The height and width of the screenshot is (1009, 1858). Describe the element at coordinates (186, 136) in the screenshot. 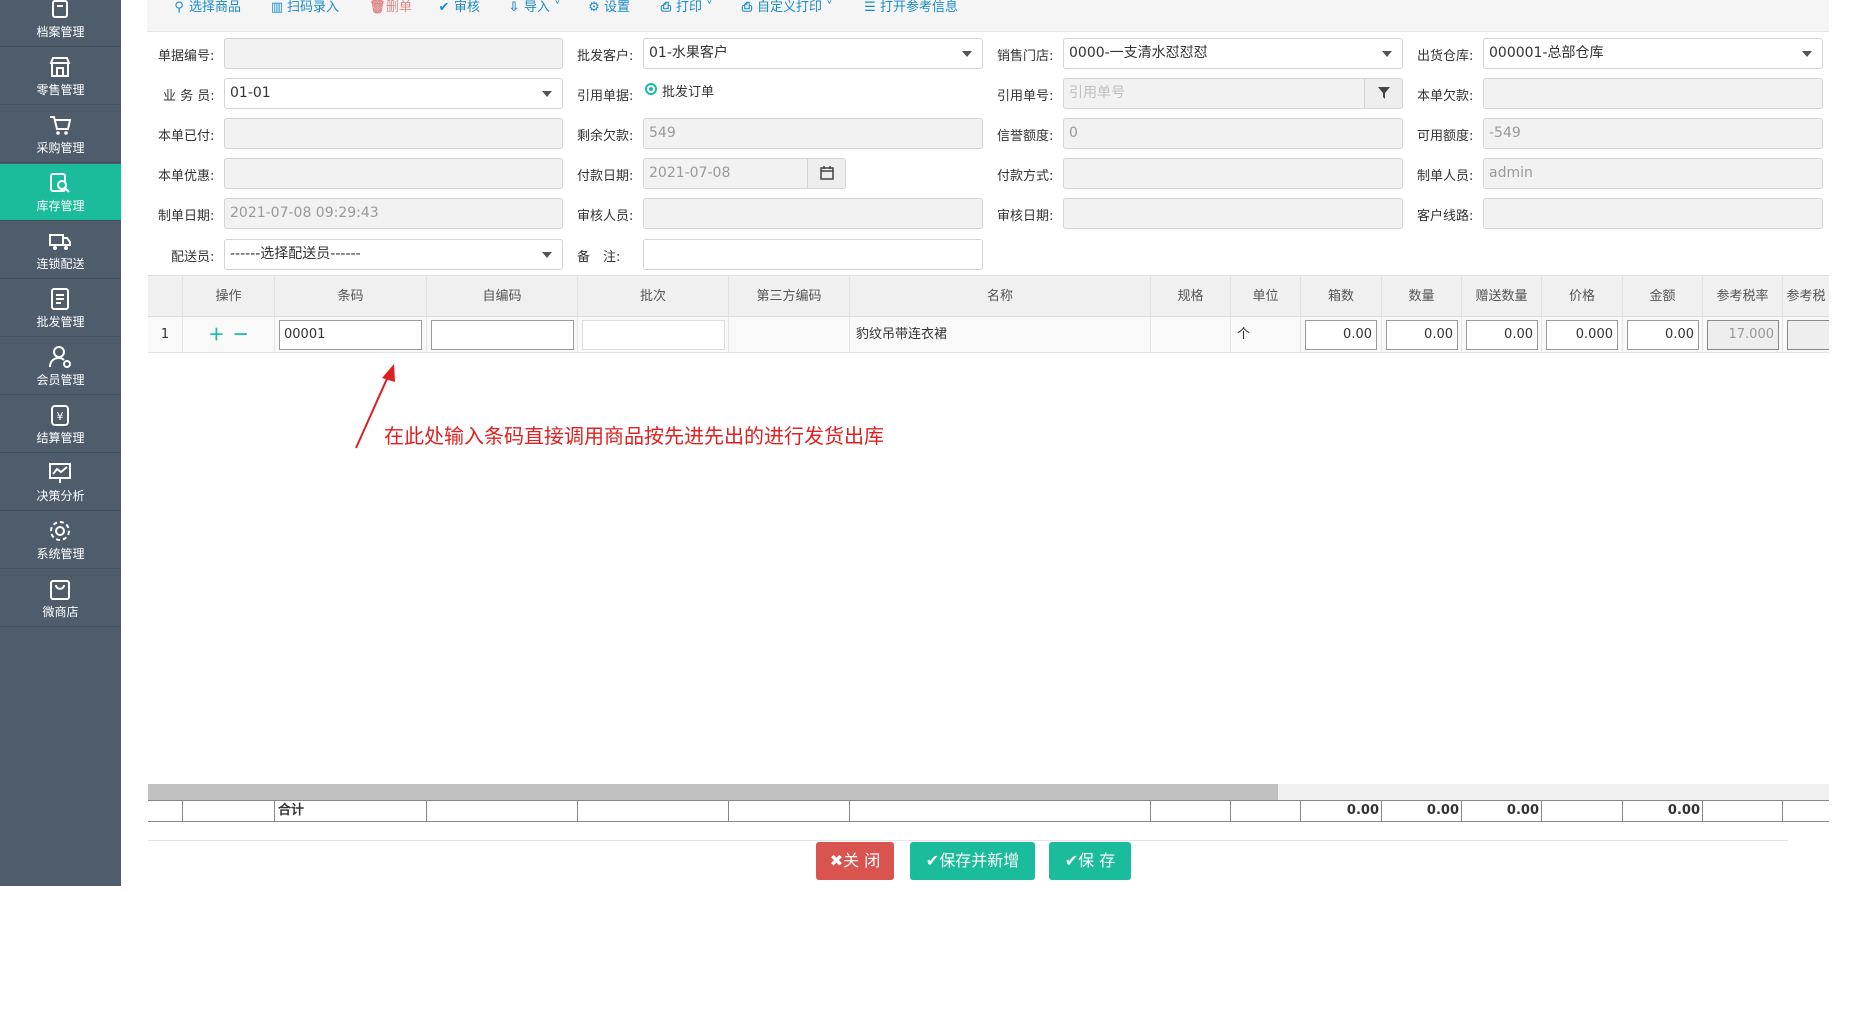

I see `paid-this-label: 本单已付:` at that location.